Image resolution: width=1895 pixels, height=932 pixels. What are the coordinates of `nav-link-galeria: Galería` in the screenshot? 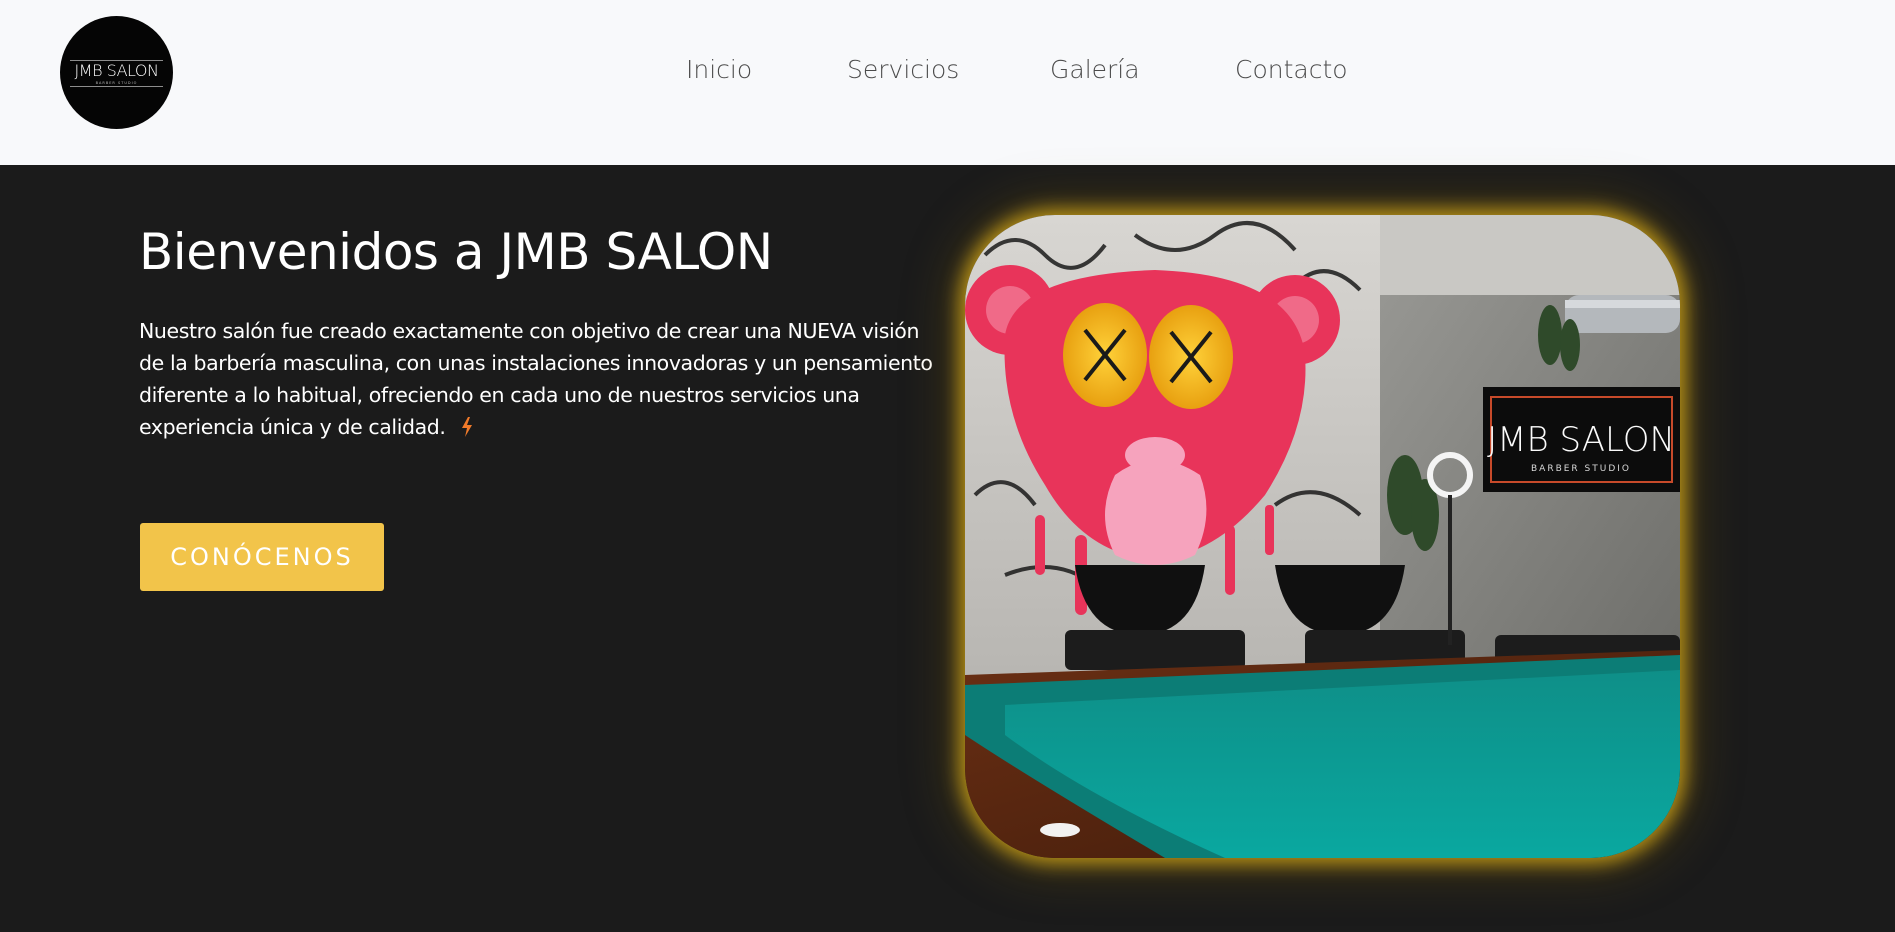 It's located at (1095, 69).